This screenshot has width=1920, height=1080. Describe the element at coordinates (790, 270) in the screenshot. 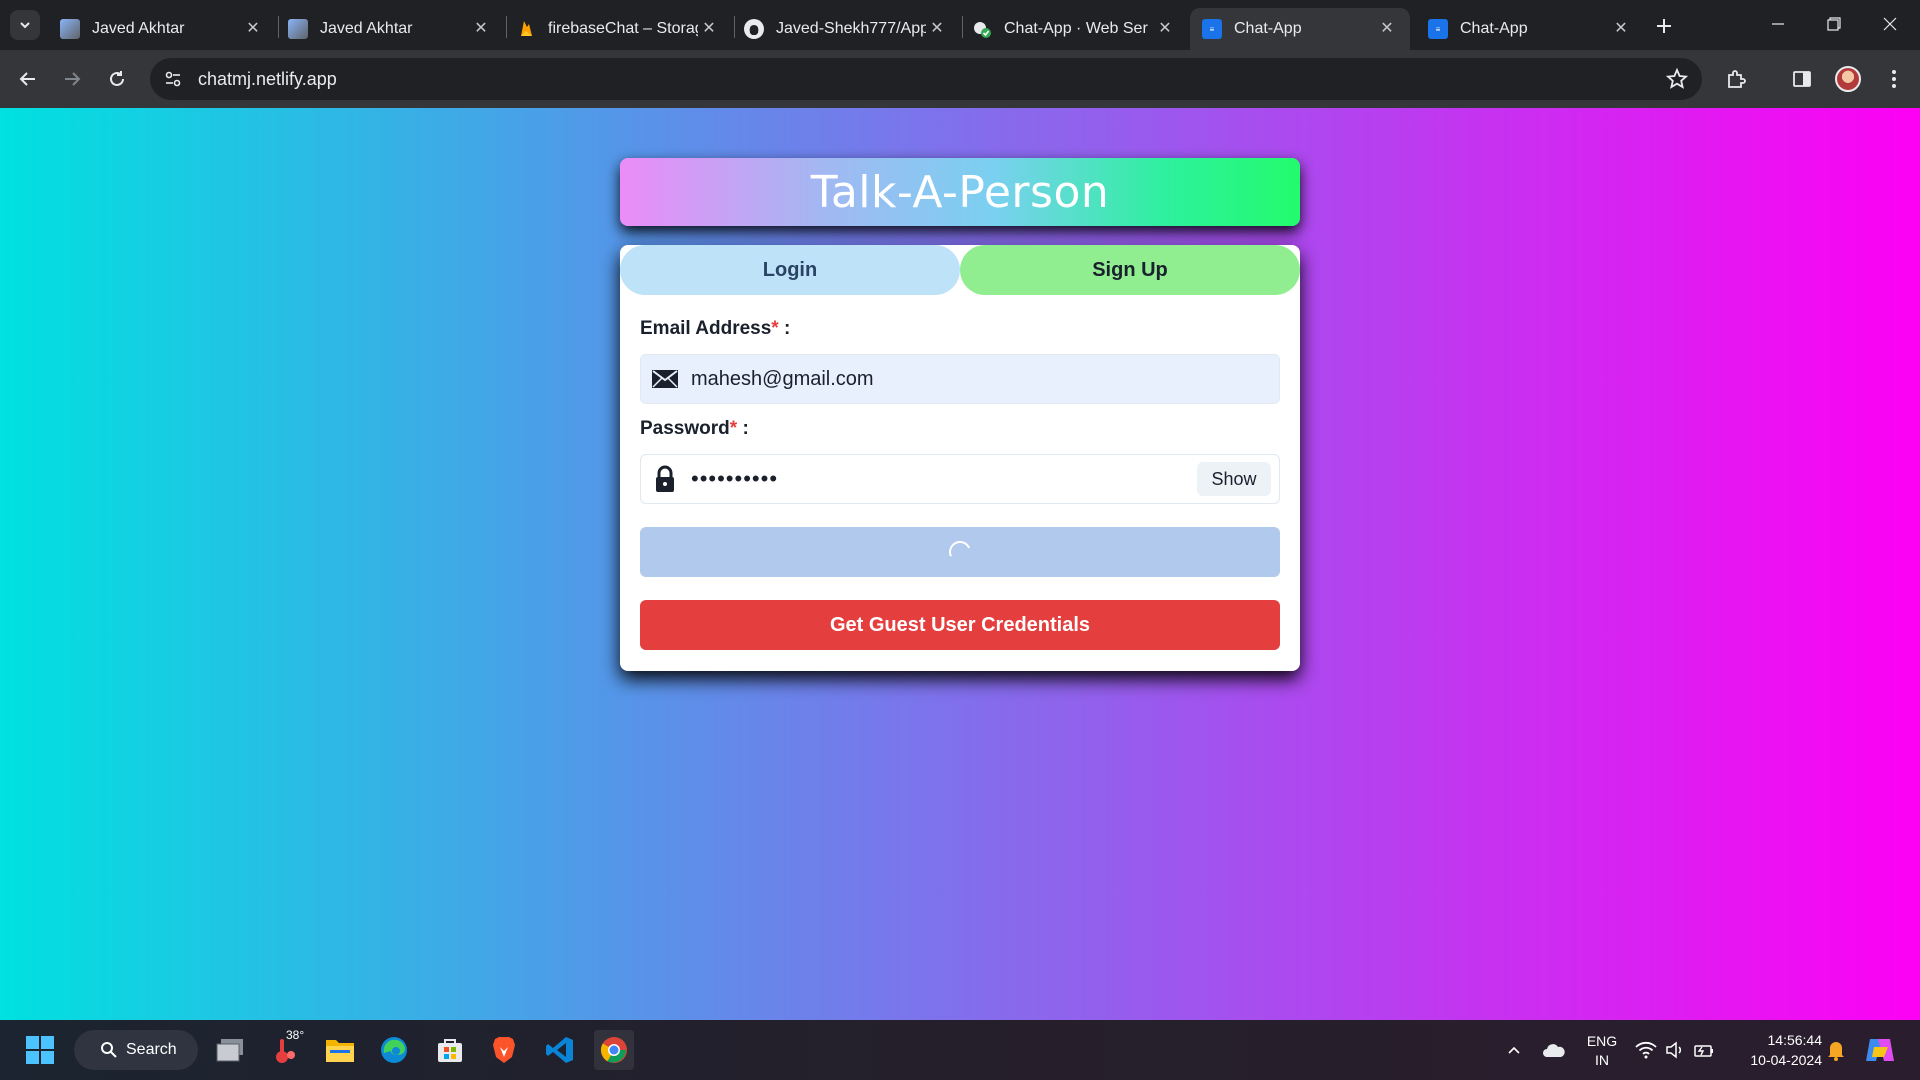

I see `tab-login: Login` at that location.